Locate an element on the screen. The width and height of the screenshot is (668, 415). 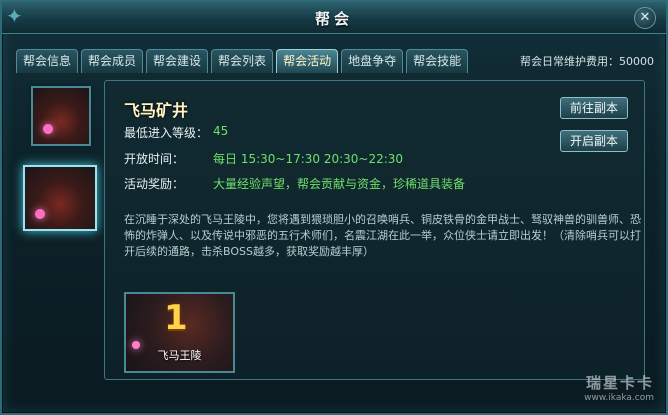
tab-guild-list: 帮会列表 is located at coordinates (242, 61).